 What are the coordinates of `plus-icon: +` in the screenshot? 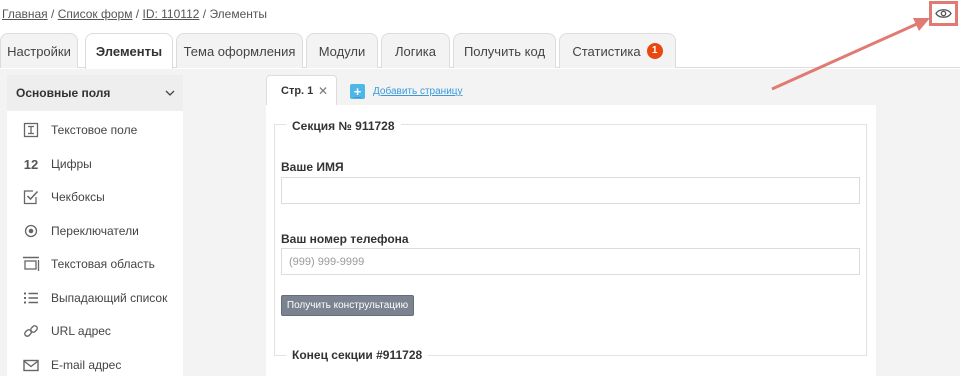 It's located at (357, 91).